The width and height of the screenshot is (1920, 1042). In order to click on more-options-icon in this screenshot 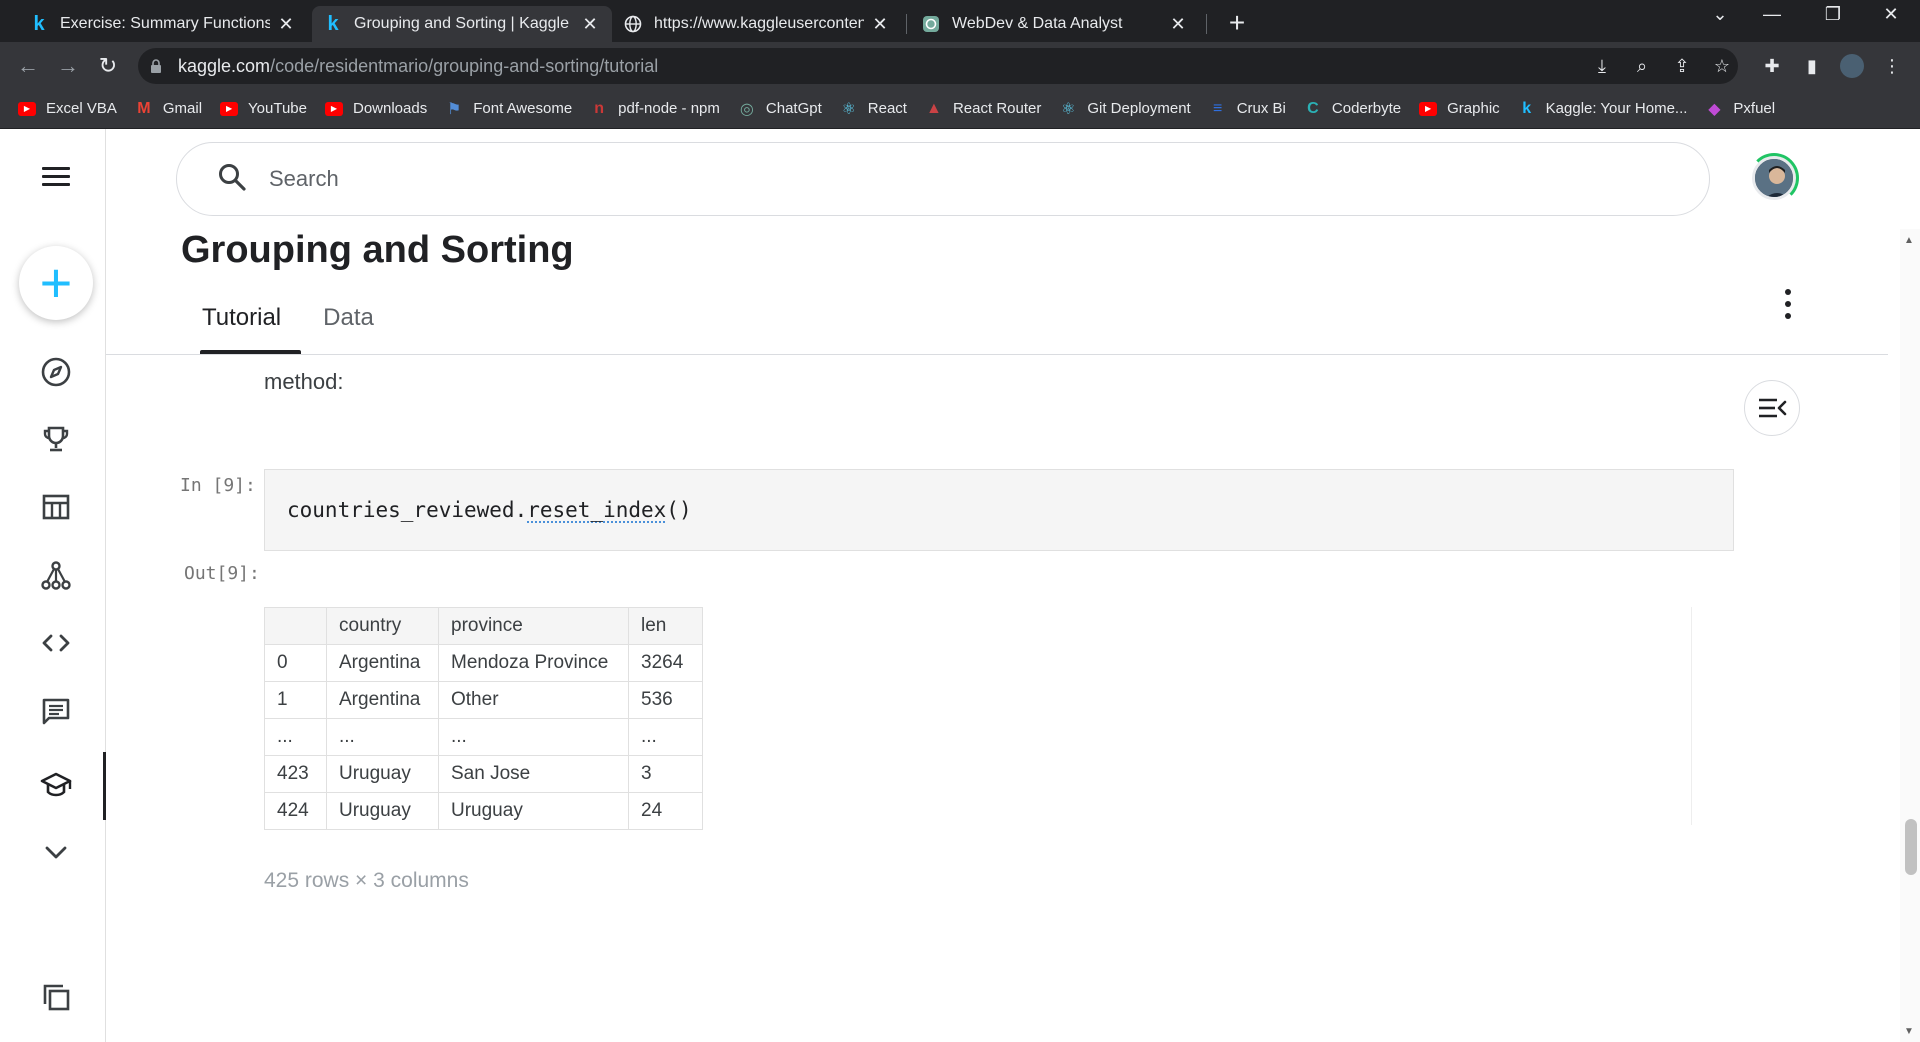, I will do `click(1788, 304)`.